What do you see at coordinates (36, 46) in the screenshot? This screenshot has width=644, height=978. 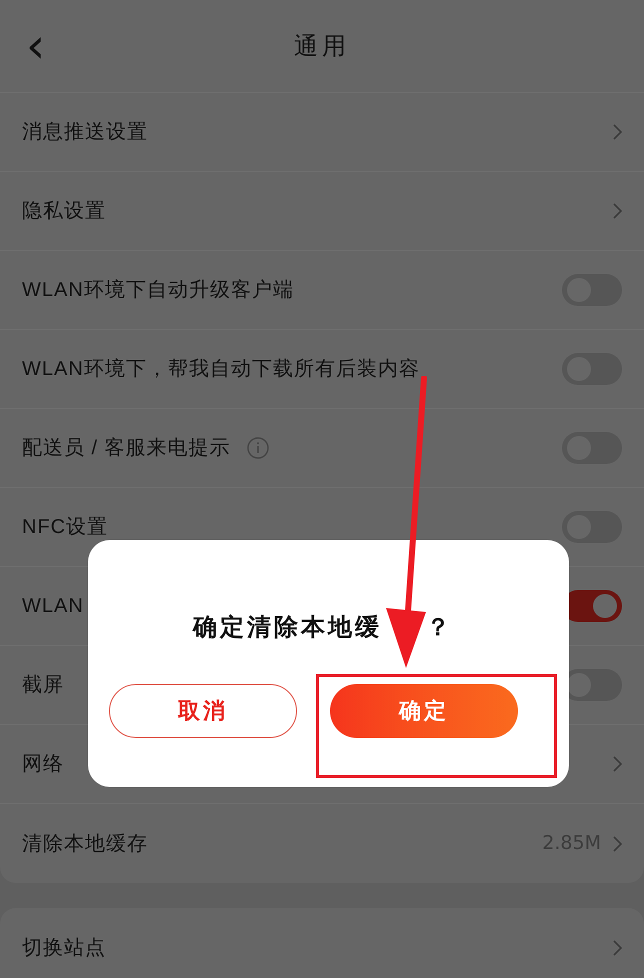 I see `back-button: ‹` at bounding box center [36, 46].